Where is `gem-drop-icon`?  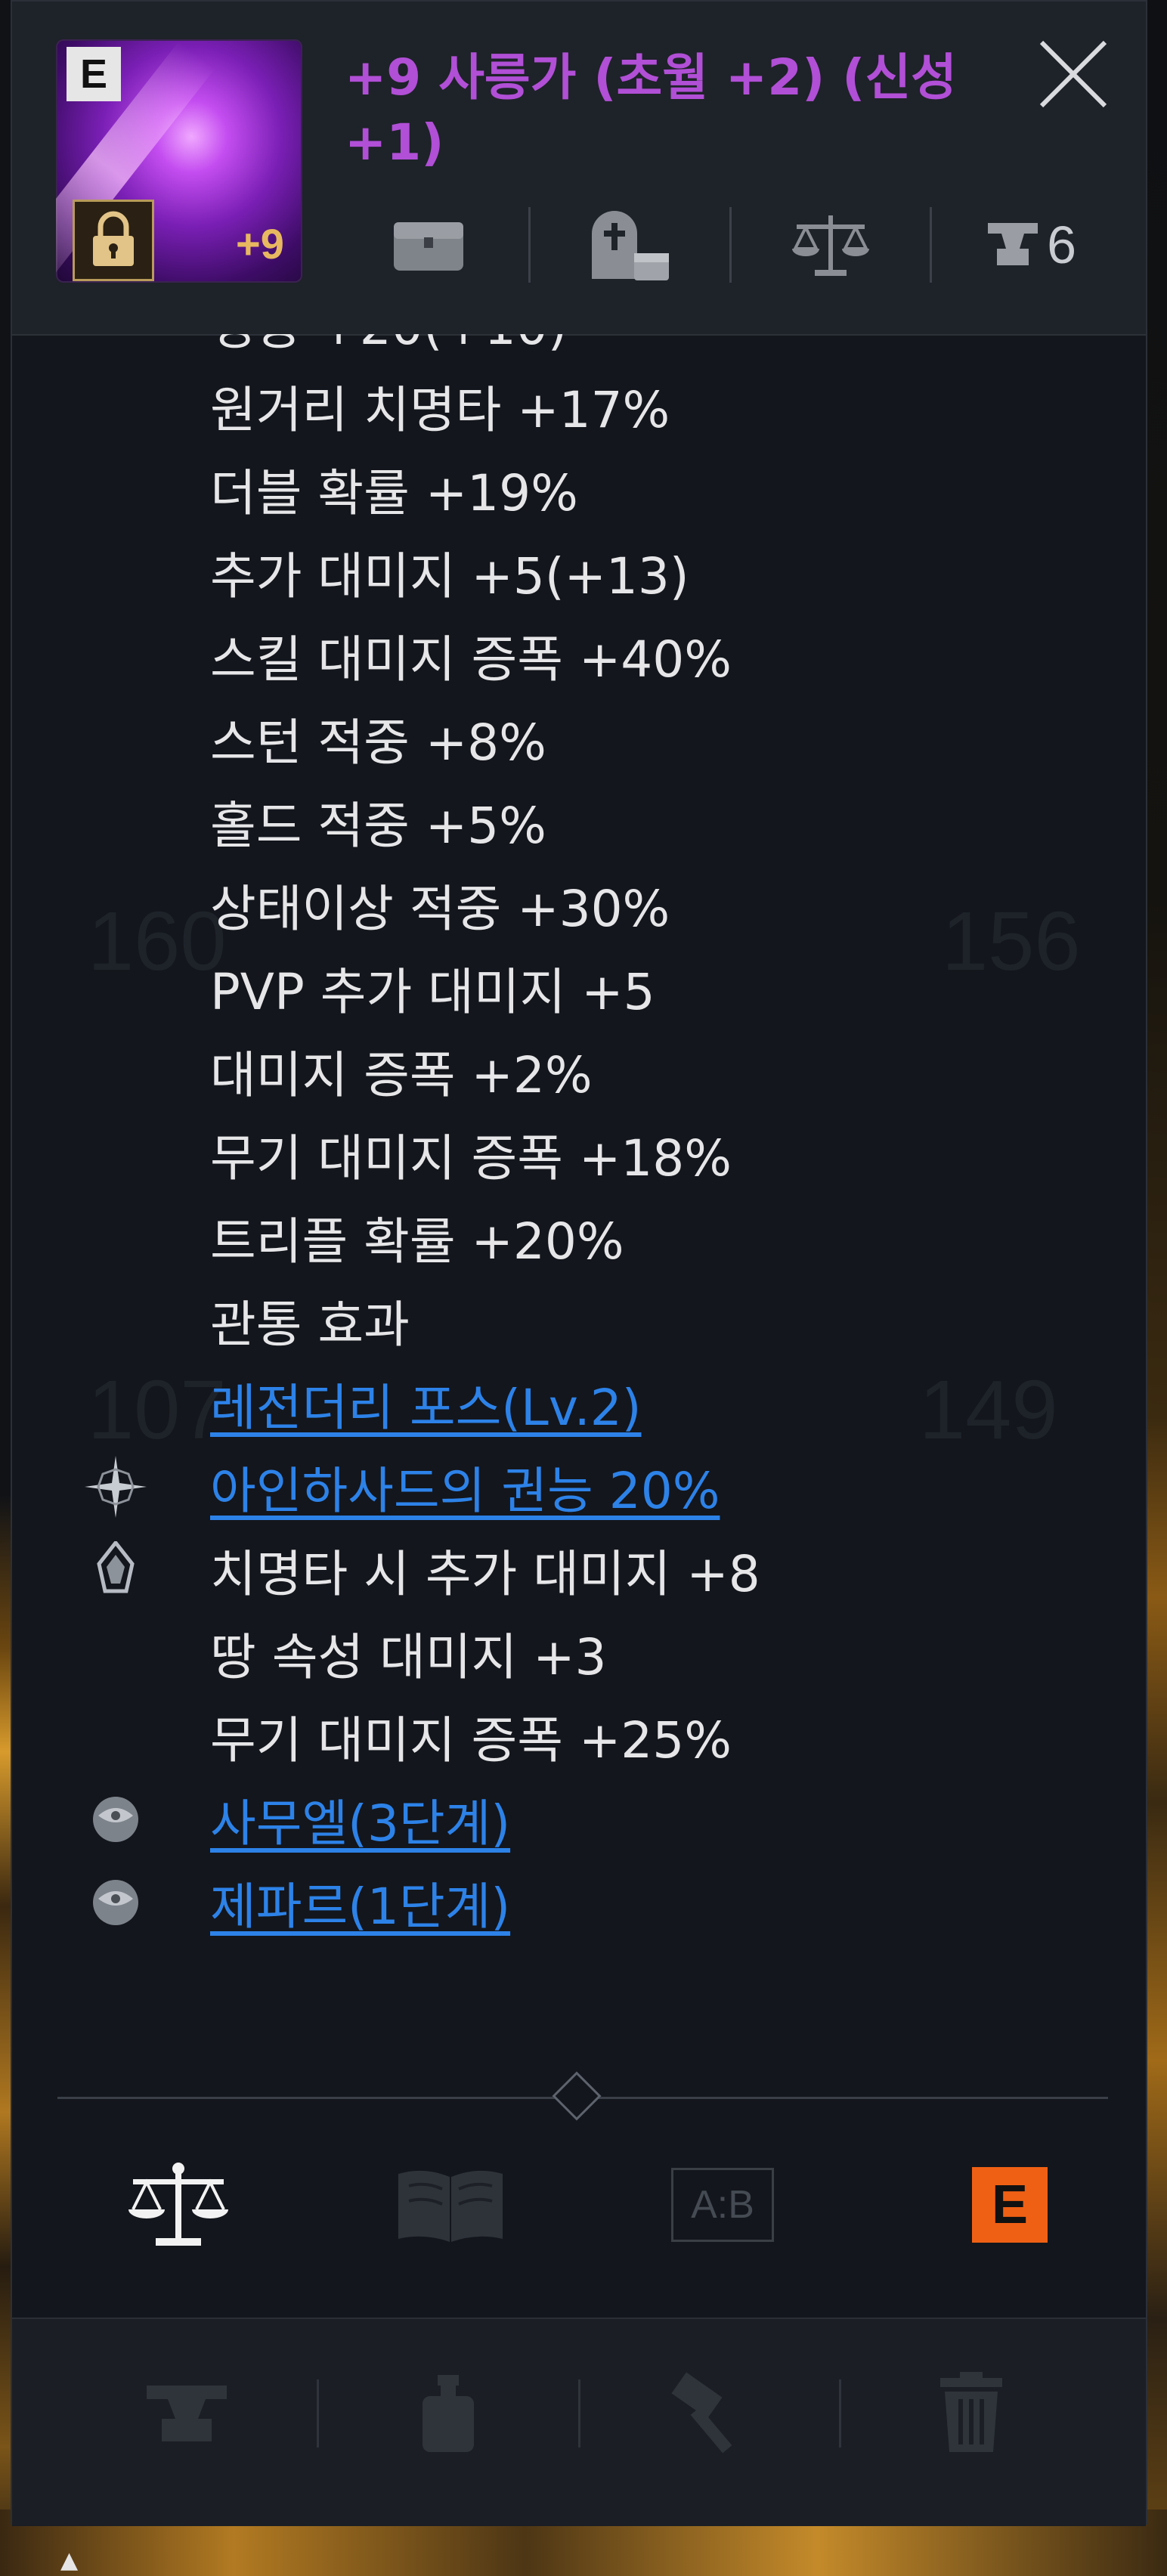 gem-drop-icon is located at coordinates (116, 1570).